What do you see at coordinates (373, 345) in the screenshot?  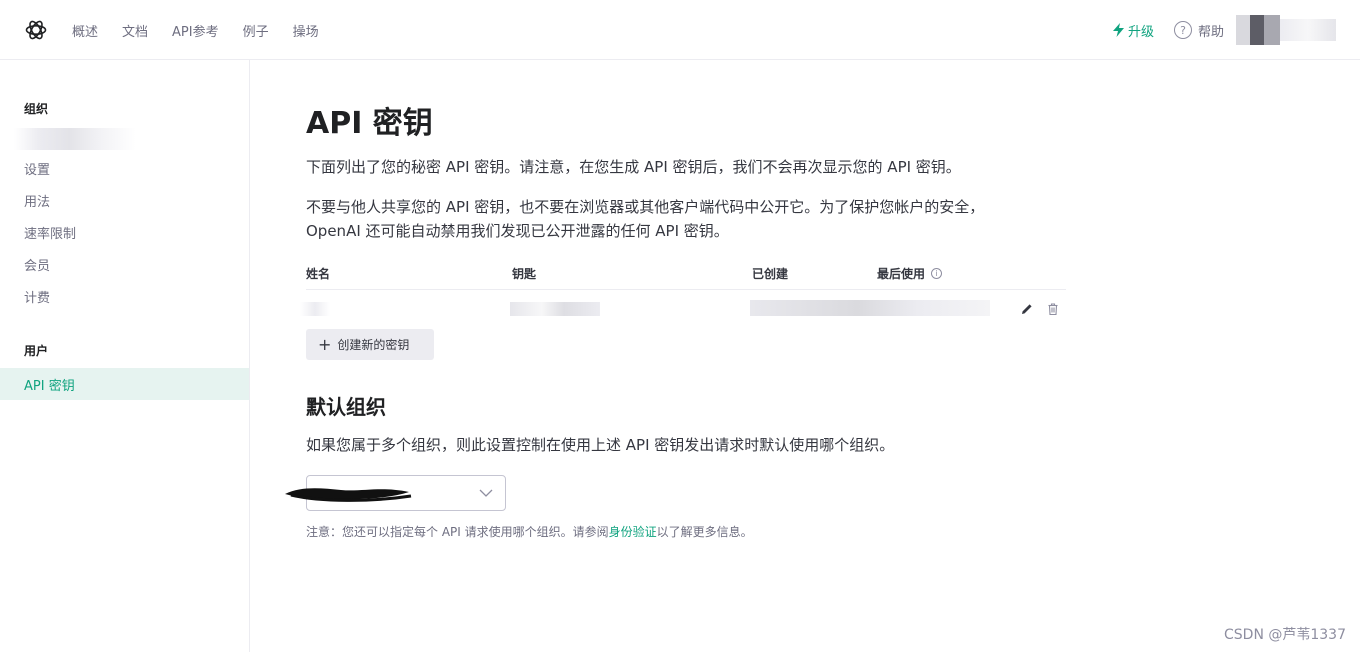 I see `create-secret-key-label: 创建新的密钥` at bounding box center [373, 345].